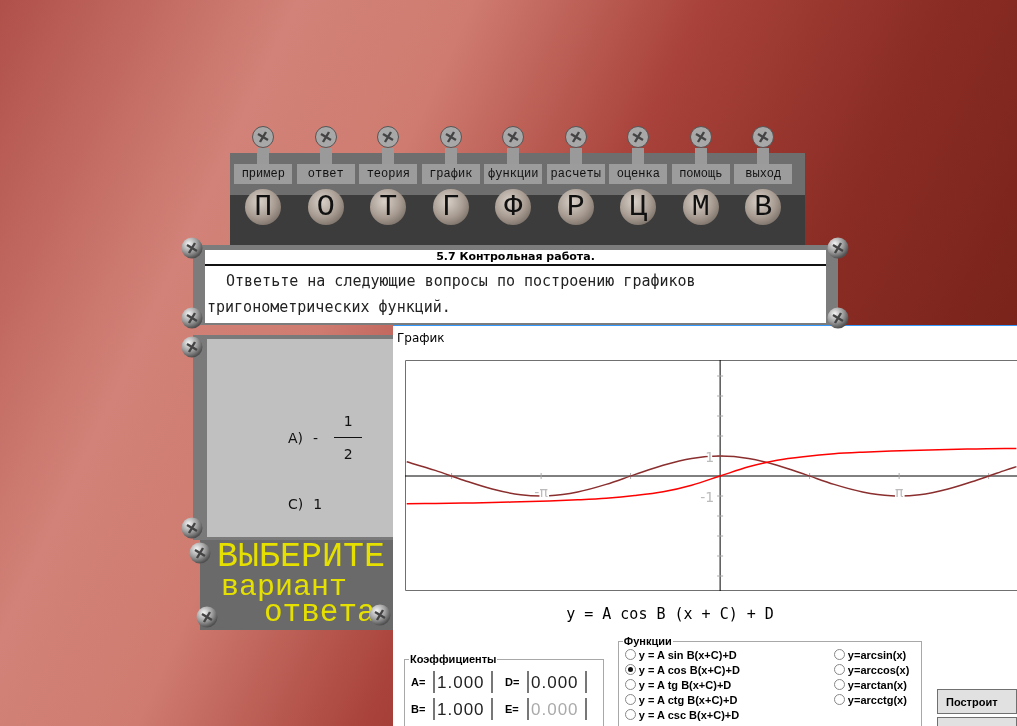  Describe the element at coordinates (688, 699) in the screenshot. I see `radio-label: y = A ctg B(x+C)+D` at that location.